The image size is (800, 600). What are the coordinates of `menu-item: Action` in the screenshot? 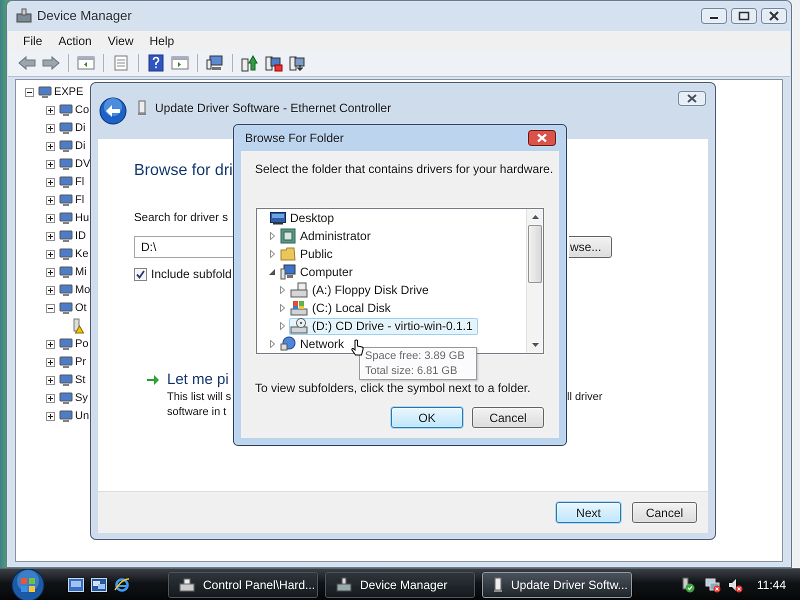 It's located at (75, 41).